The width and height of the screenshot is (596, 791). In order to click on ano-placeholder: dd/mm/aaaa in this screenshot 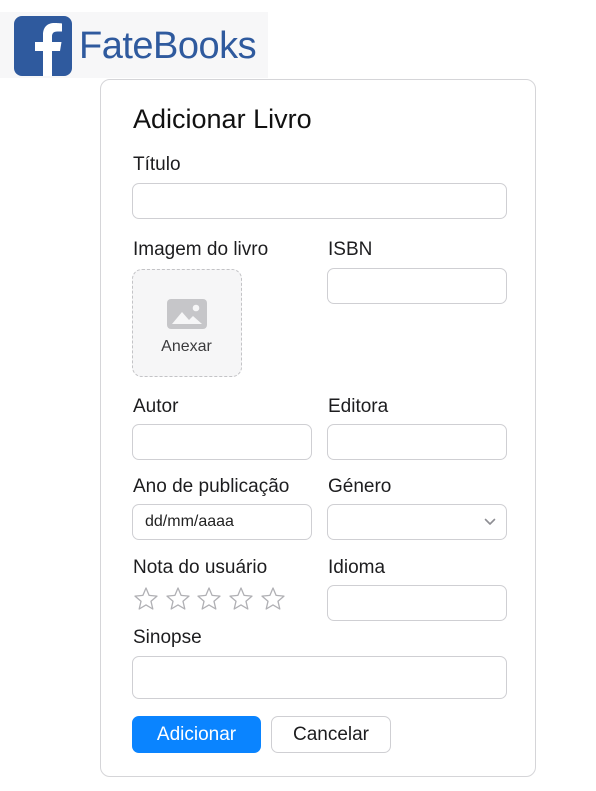, I will do `click(189, 521)`.